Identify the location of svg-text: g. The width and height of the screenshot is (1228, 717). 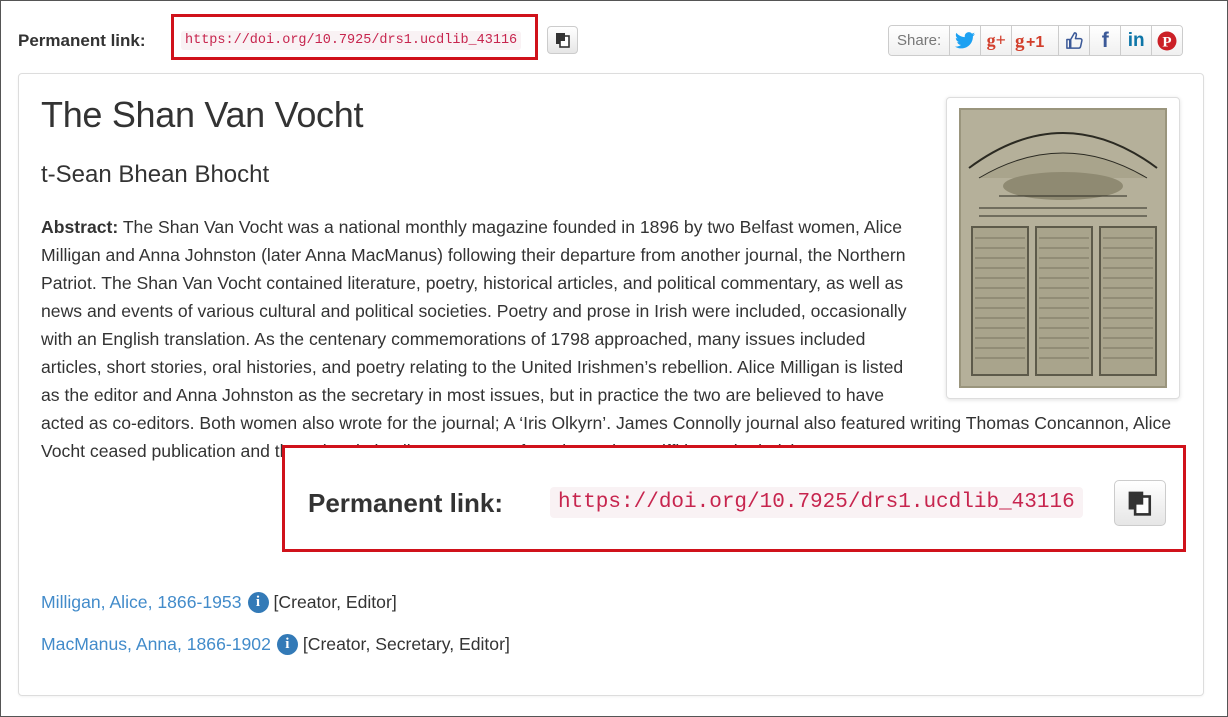
(1020, 41).